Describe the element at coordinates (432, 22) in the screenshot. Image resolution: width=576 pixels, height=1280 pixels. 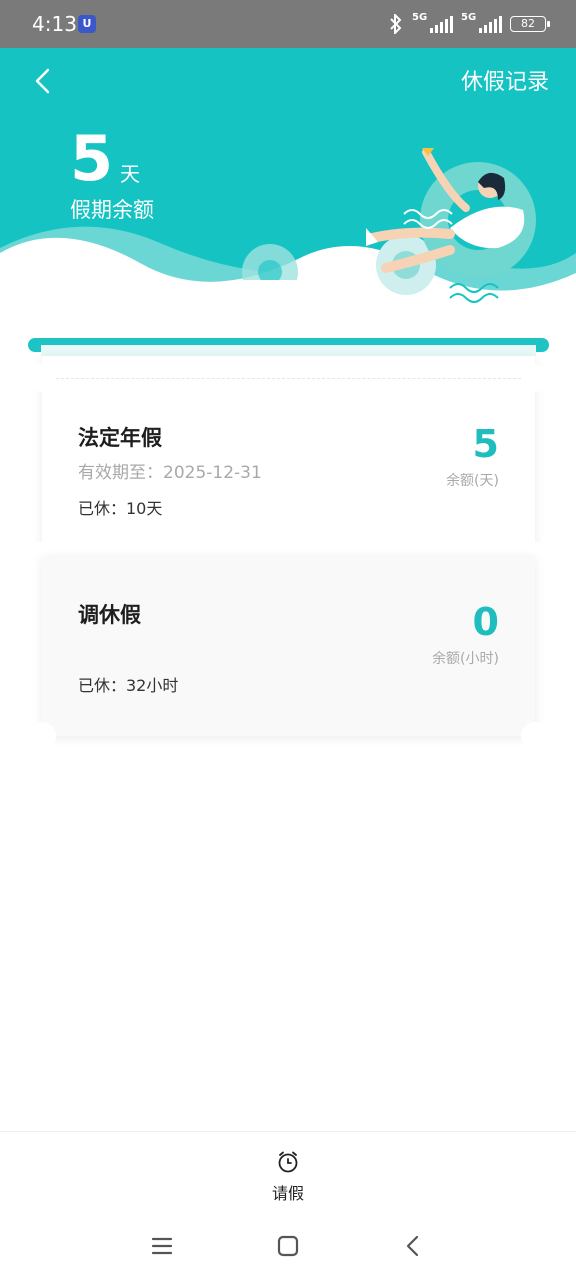
I see `signal-strength-1-icon: 5G` at that location.